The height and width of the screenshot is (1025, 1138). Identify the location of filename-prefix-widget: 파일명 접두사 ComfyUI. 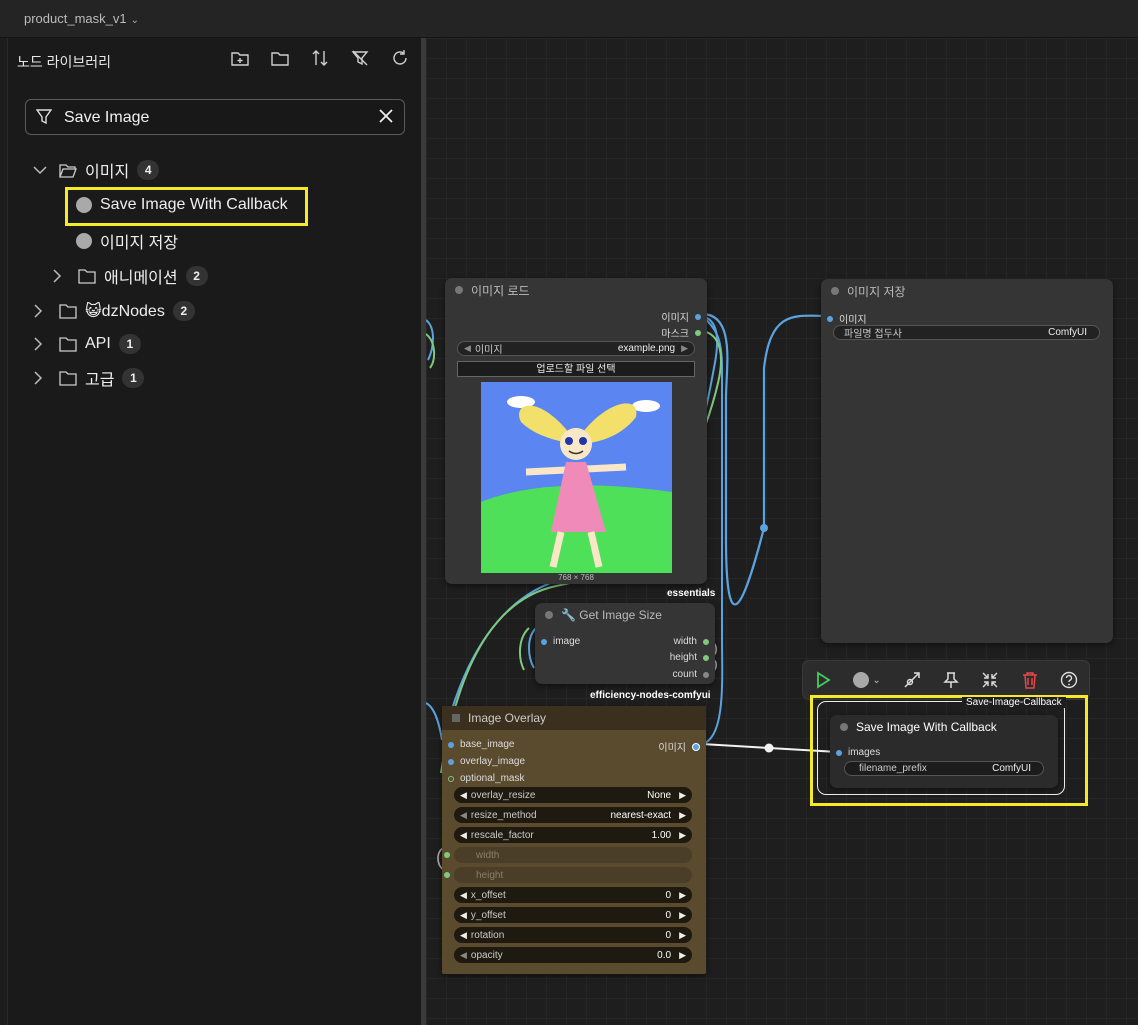
(966, 332).